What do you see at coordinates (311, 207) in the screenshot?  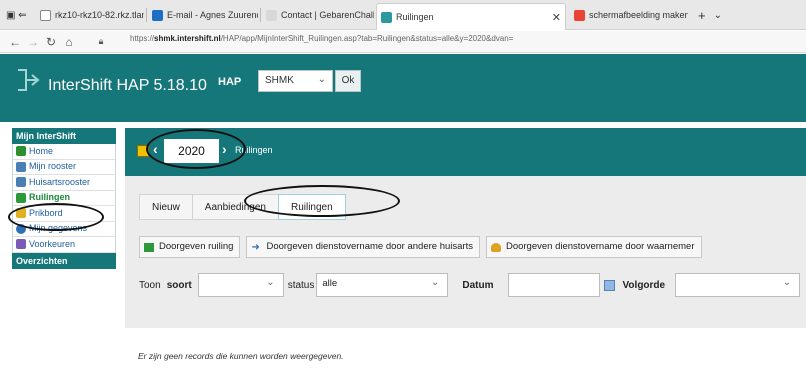 I see `tab-ruilingen: Ruilingen` at bounding box center [311, 207].